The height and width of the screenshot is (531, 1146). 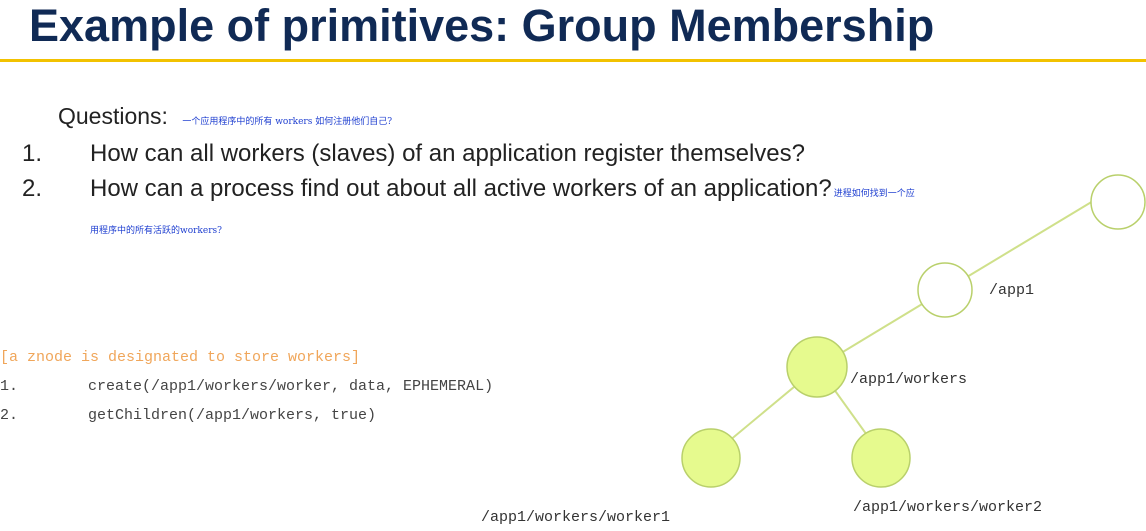 What do you see at coordinates (908, 379) in the screenshot?
I see `node-label-workers: /app1/workers` at bounding box center [908, 379].